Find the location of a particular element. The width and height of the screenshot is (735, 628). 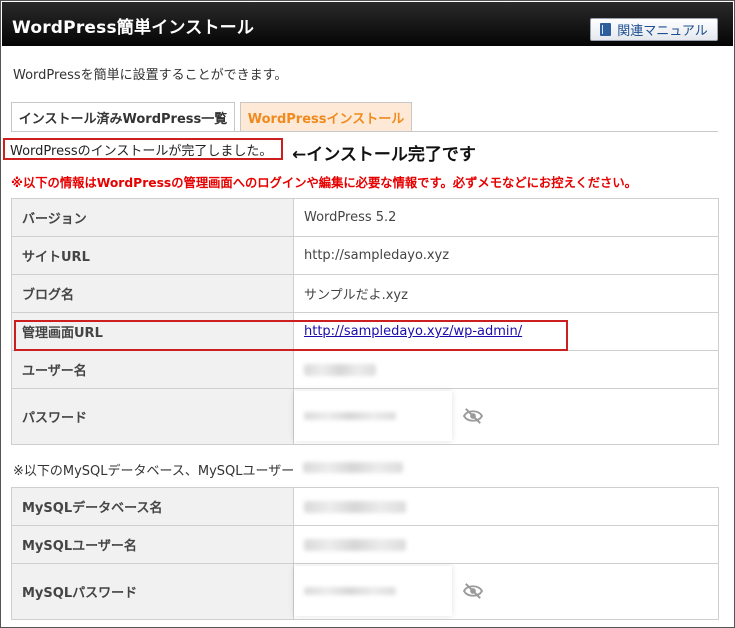

blurred-mysql-password is located at coordinates (350, 591).